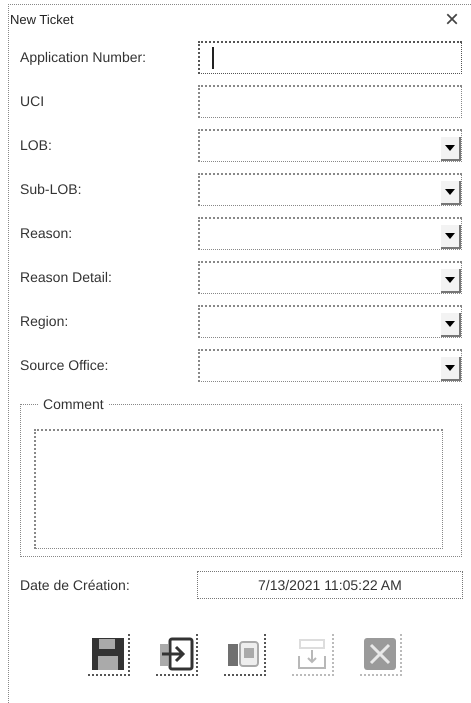  I want to click on field-label: Application Number:, so click(84, 57).